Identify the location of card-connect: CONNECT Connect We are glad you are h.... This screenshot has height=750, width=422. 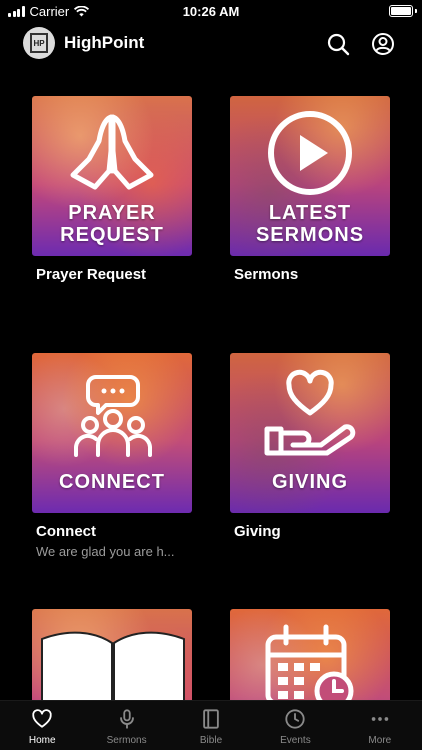
(112, 456).